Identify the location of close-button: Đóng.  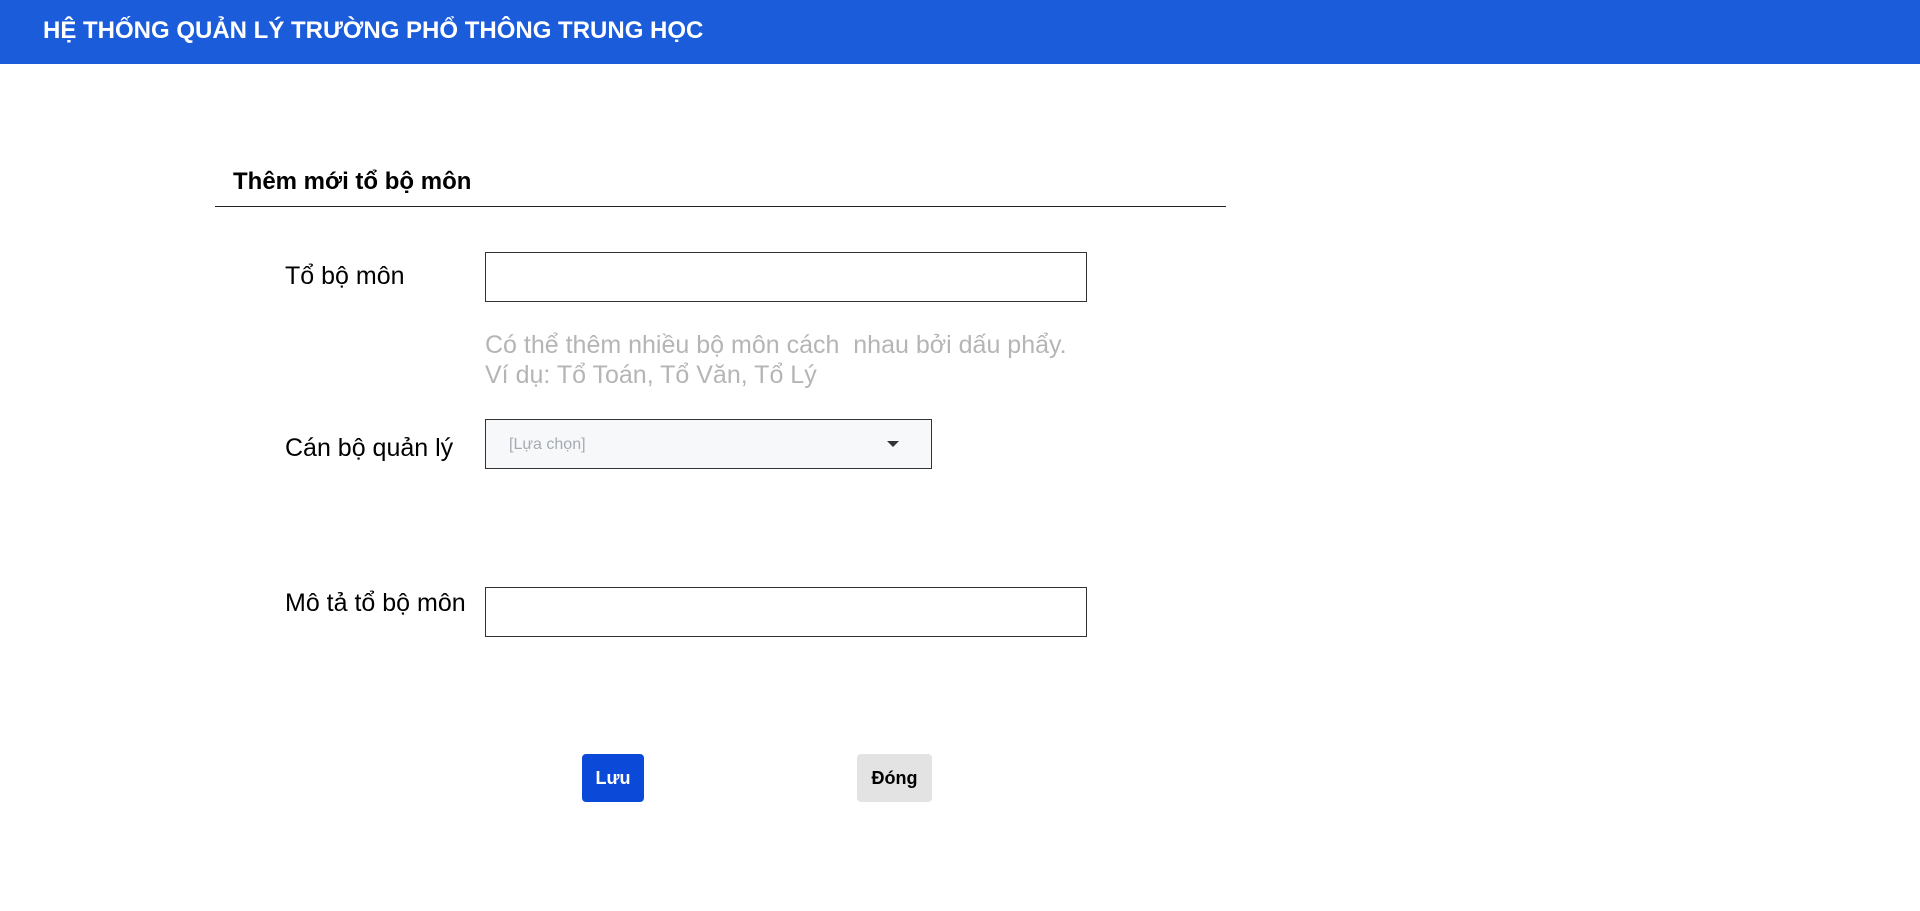
(894, 778).